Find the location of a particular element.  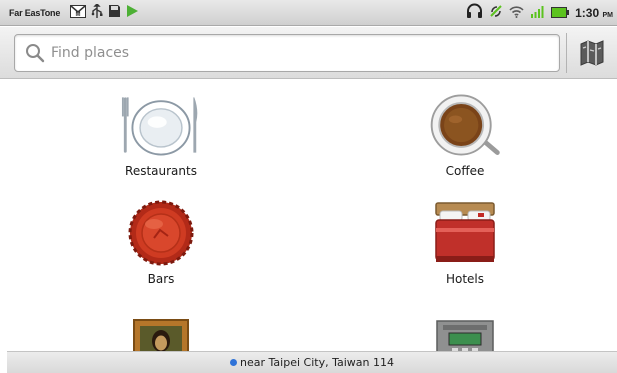

search-icon is located at coordinates (35, 53).